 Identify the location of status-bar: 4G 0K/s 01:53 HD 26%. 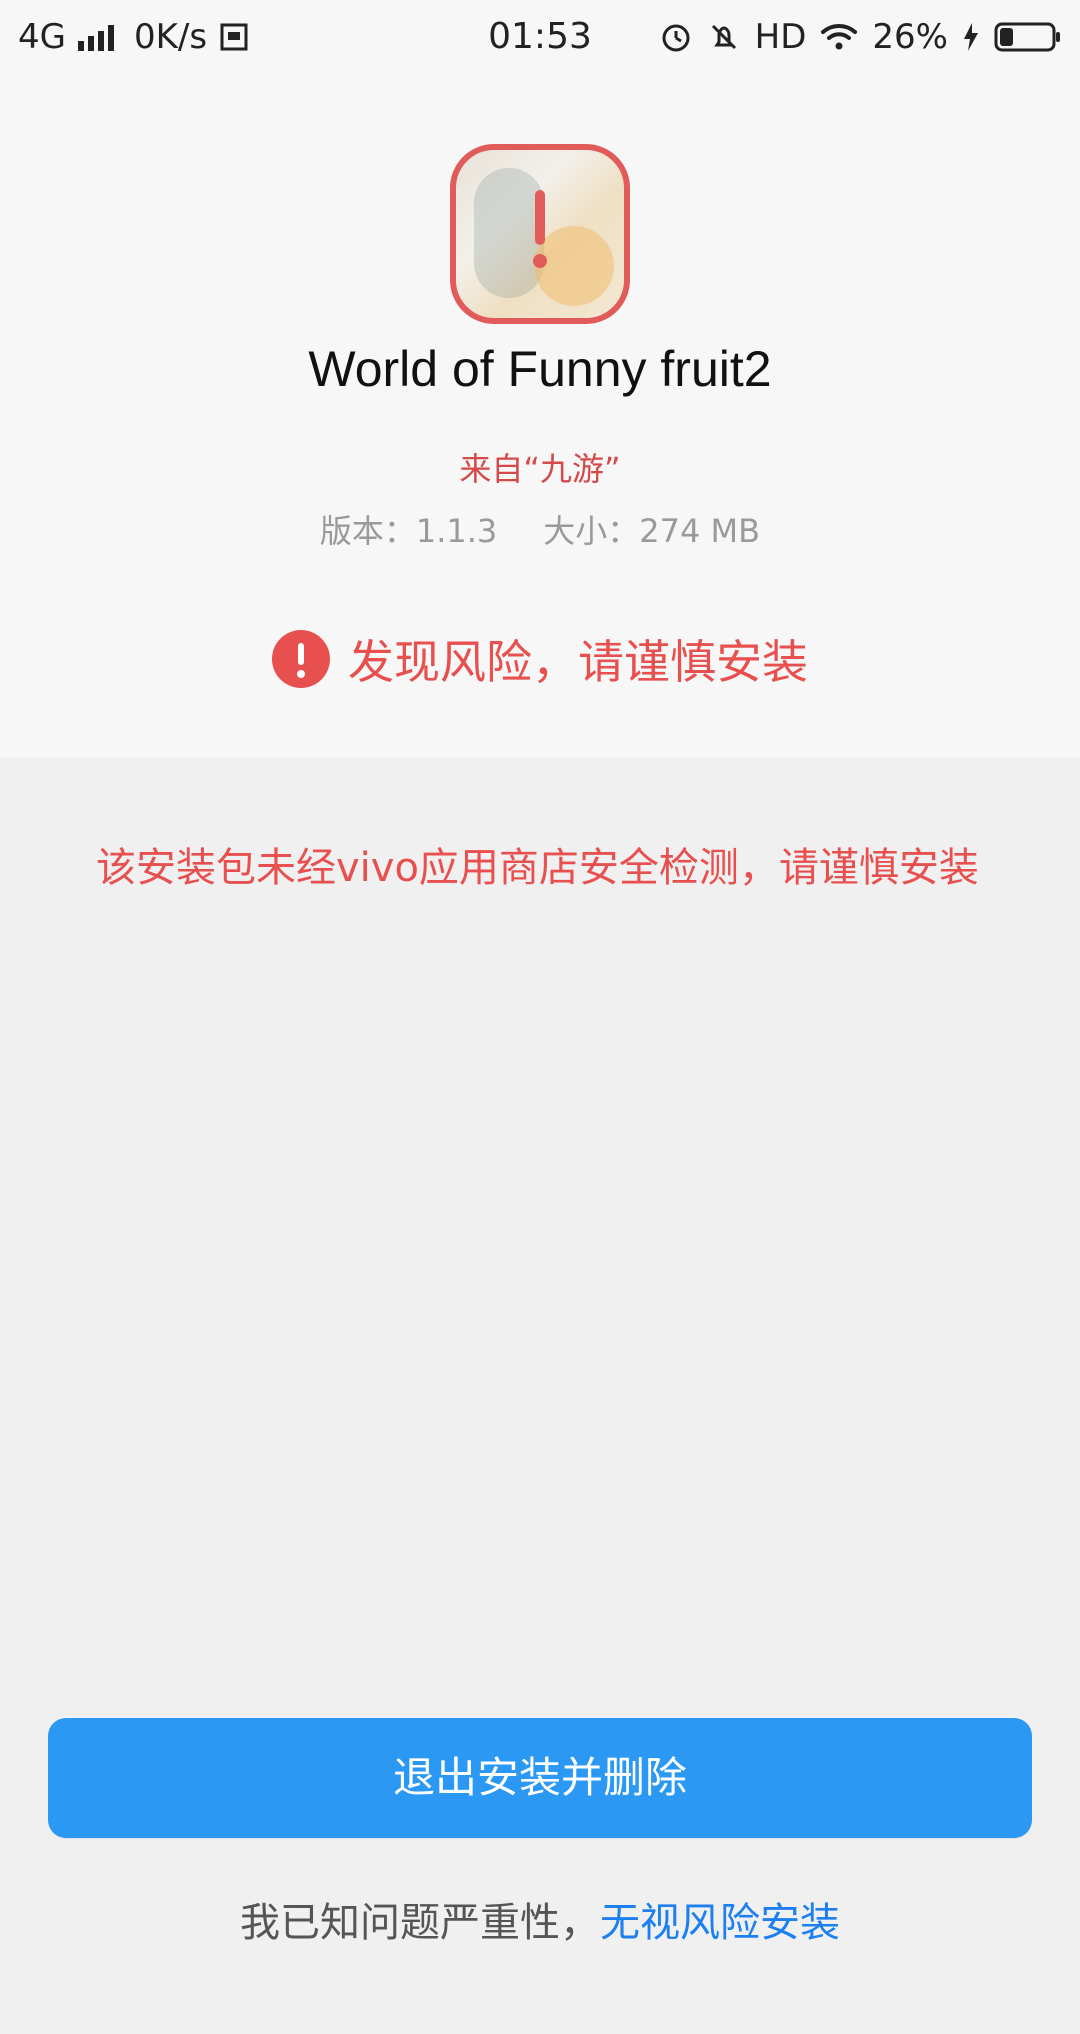
(540, 37).